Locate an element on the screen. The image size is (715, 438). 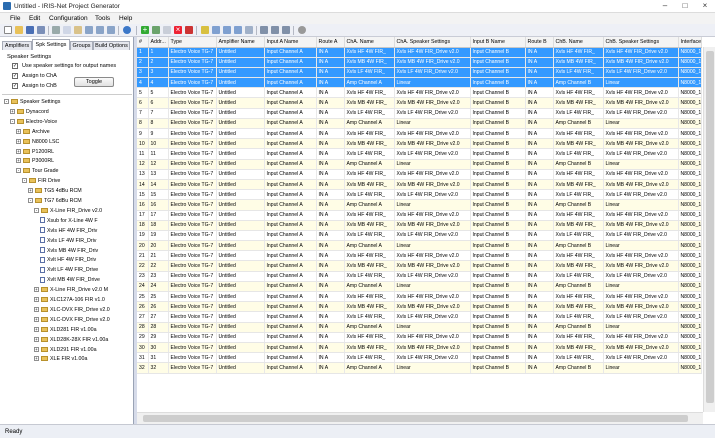
save-all-icon is located at coordinates (41, 30).